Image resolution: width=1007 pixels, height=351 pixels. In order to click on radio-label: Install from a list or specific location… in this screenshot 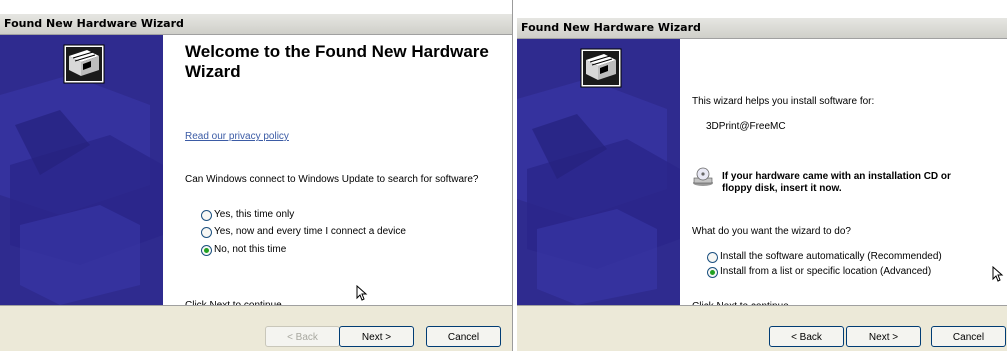, I will do `click(825, 271)`.